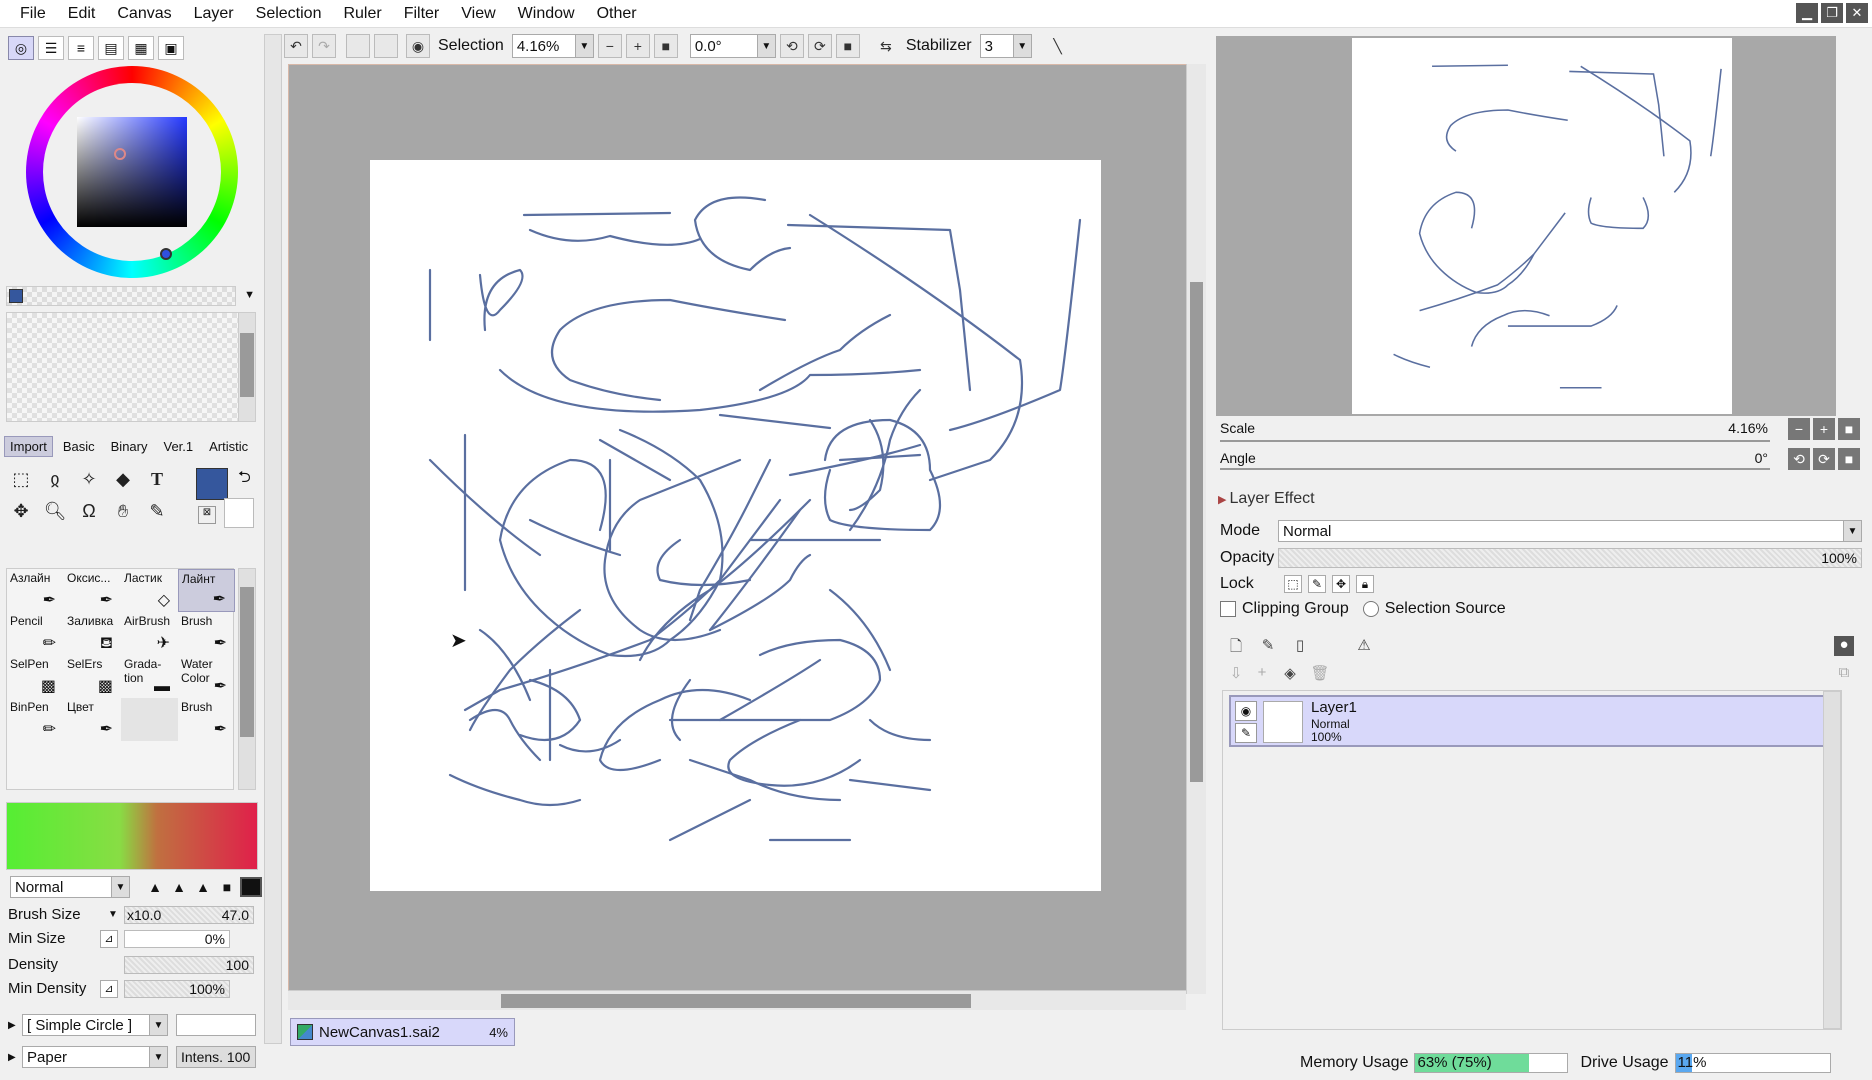  I want to click on move-icon: ✥, so click(21, 511).